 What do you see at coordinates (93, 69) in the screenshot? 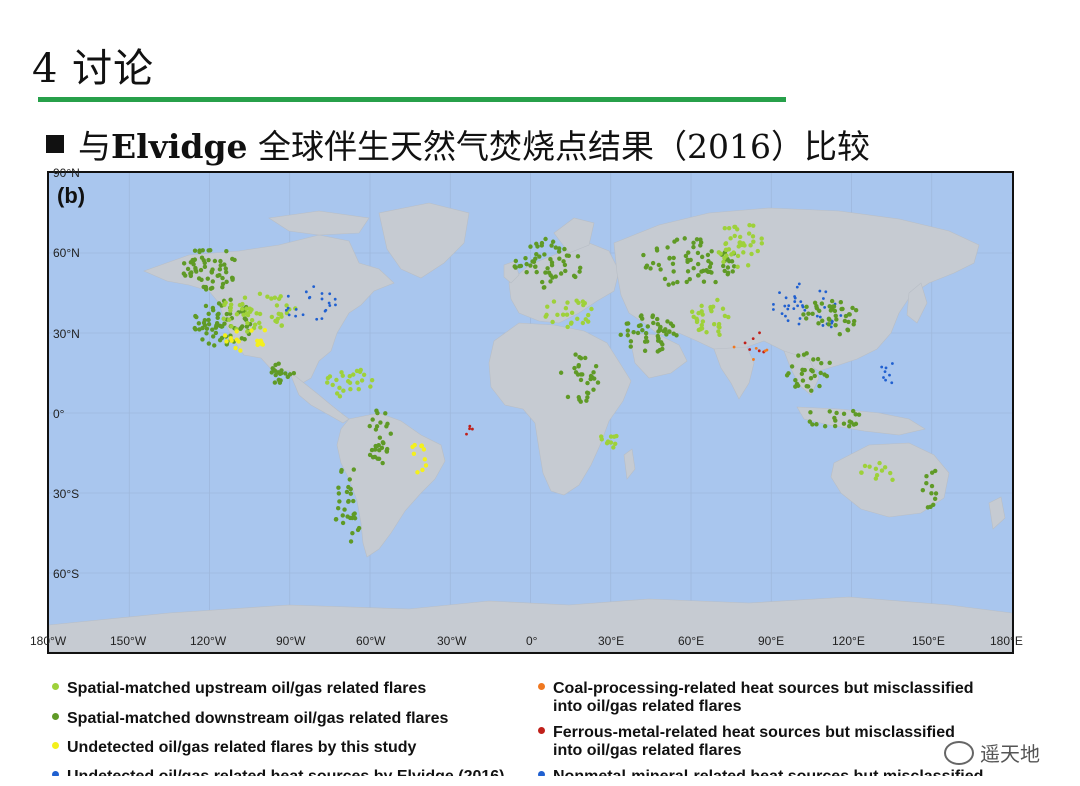
I see `slide-title: 4 讨论` at bounding box center [93, 69].